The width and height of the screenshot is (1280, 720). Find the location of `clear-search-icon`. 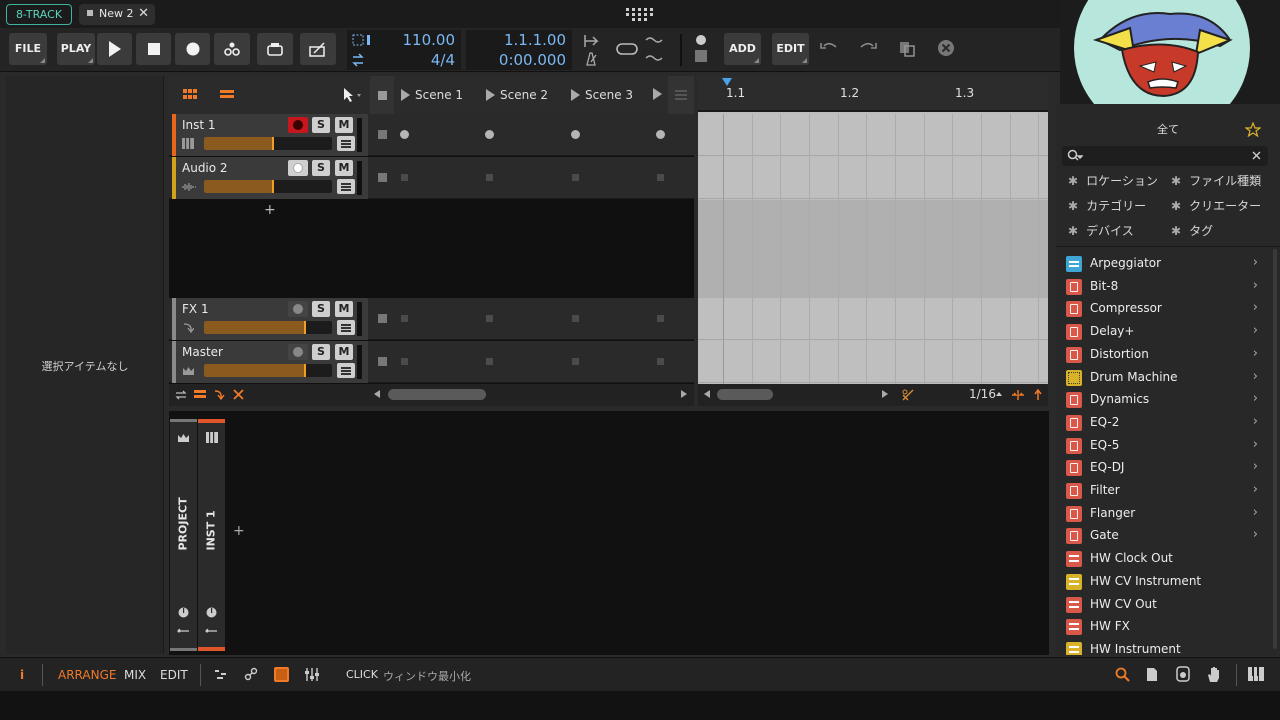

clear-search-icon is located at coordinates (1256, 155).